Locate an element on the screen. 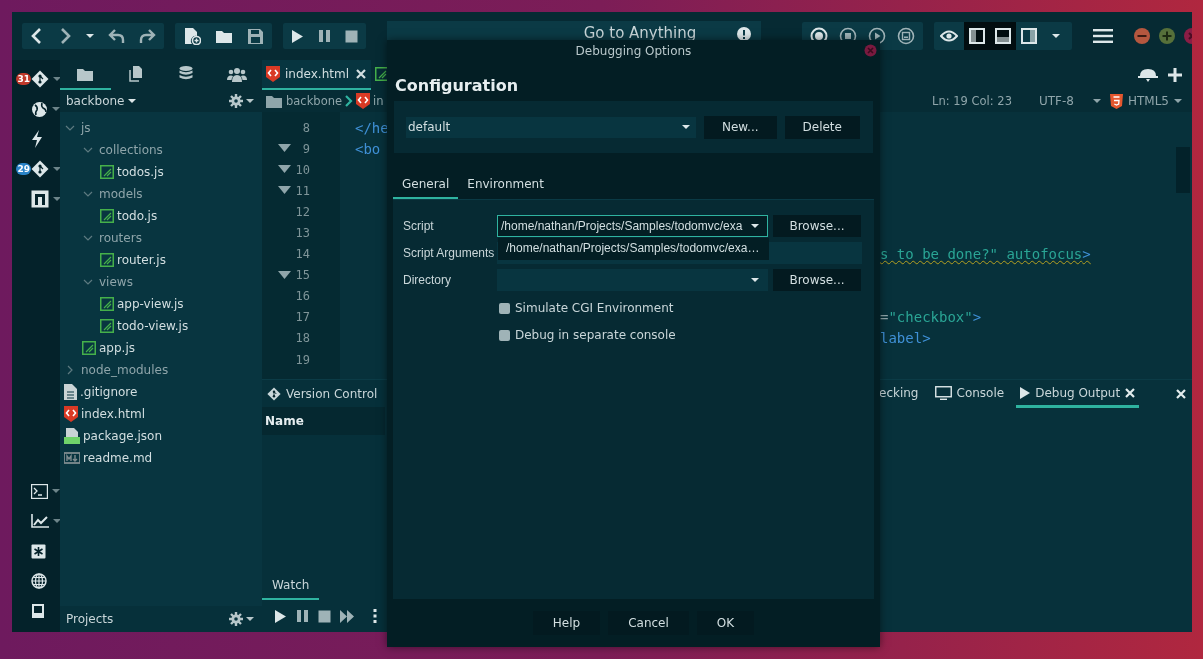 The image size is (1203, 659). folder-item: views is located at coordinates (116, 282).